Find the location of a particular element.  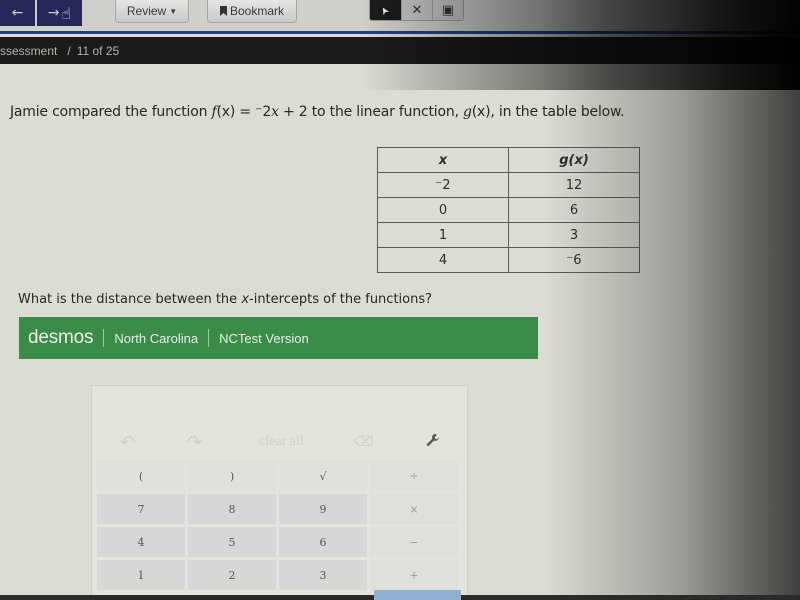

enter-key is located at coordinates (417, 595).